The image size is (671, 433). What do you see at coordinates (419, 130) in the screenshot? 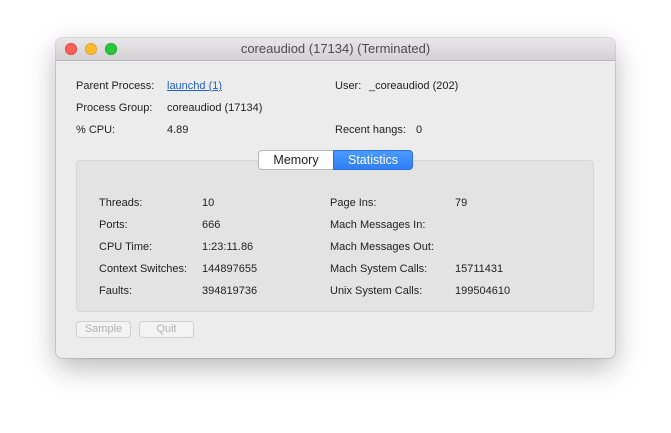
I see `recent-hangs-value: 0` at bounding box center [419, 130].